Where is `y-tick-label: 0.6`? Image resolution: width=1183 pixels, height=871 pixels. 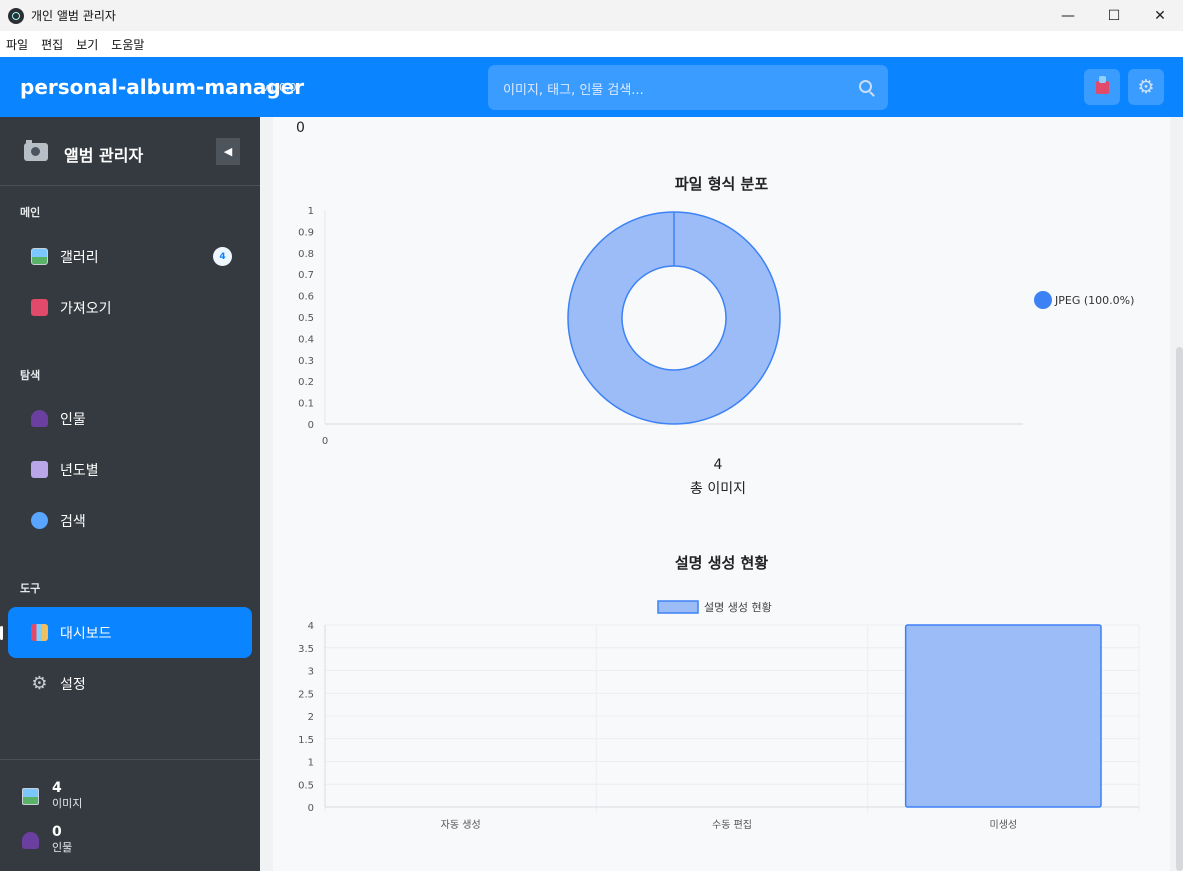
y-tick-label: 0.6 is located at coordinates (306, 297).